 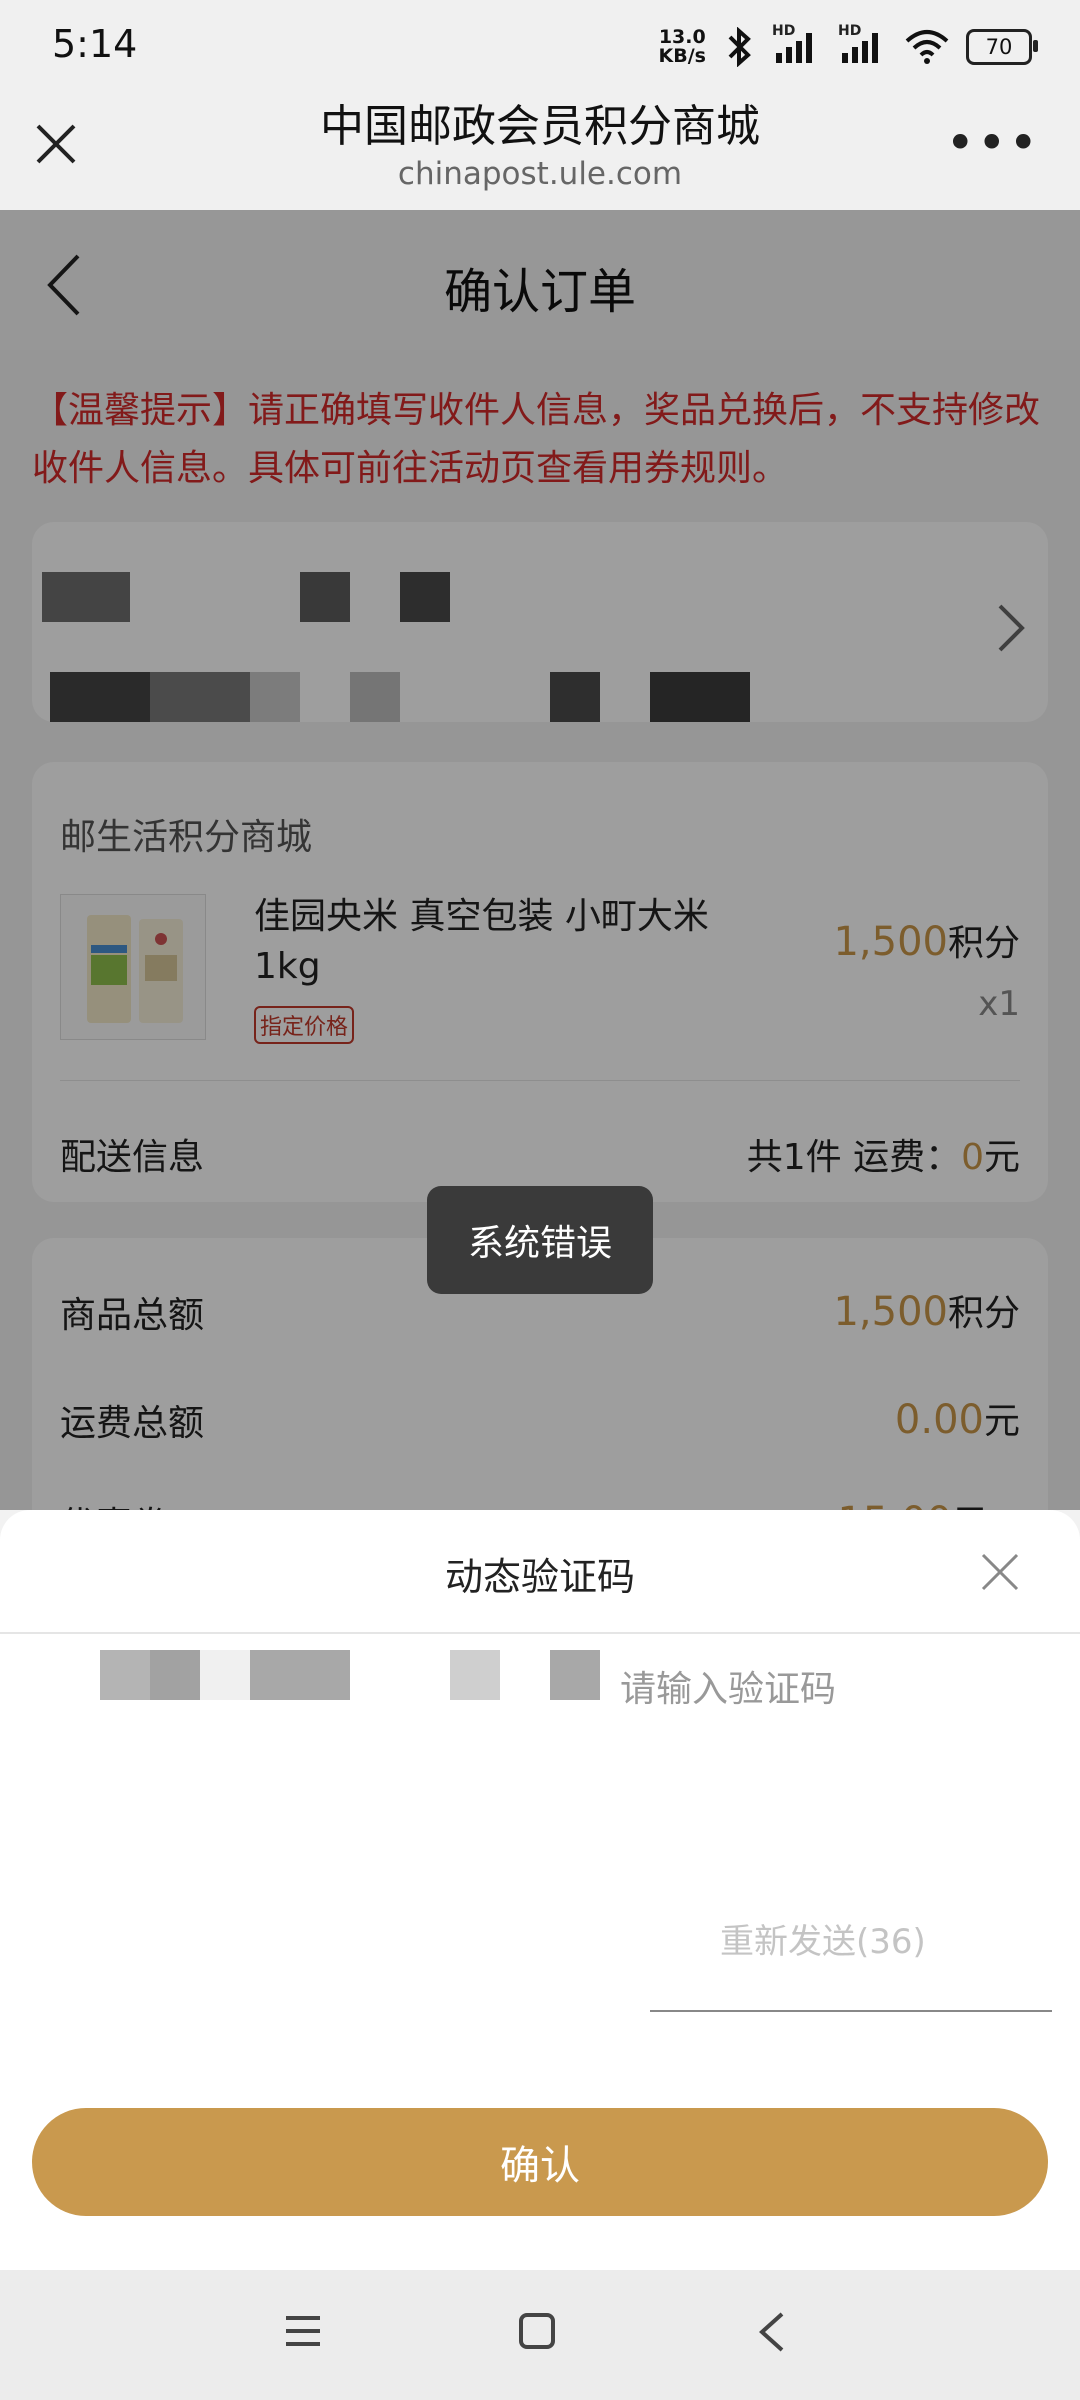 What do you see at coordinates (682, 46) in the screenshot?
I see `network-speed: 13.0 KB/s` at bounding box center [682, 46].